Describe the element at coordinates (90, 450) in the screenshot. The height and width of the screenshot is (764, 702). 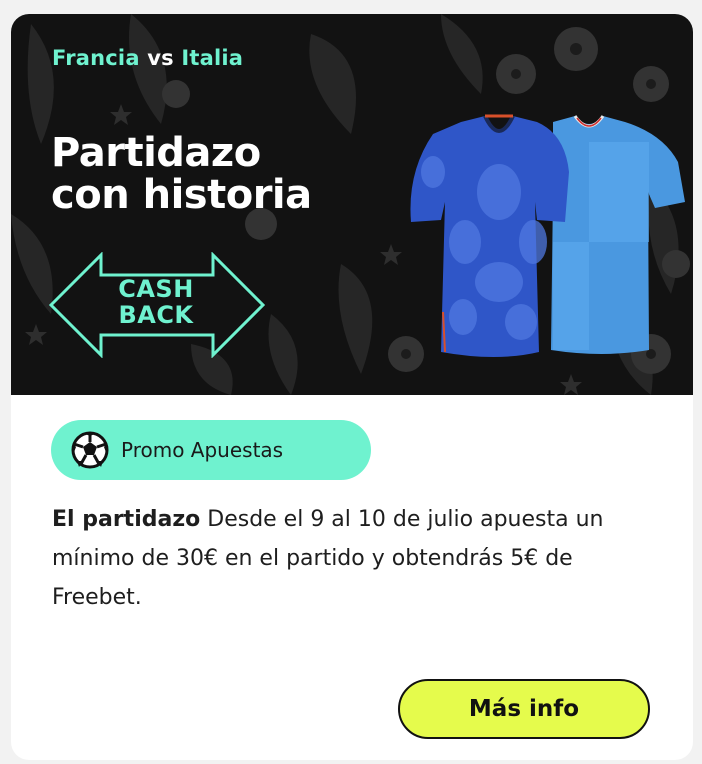
I see `soccer-ball-icon` at that location.